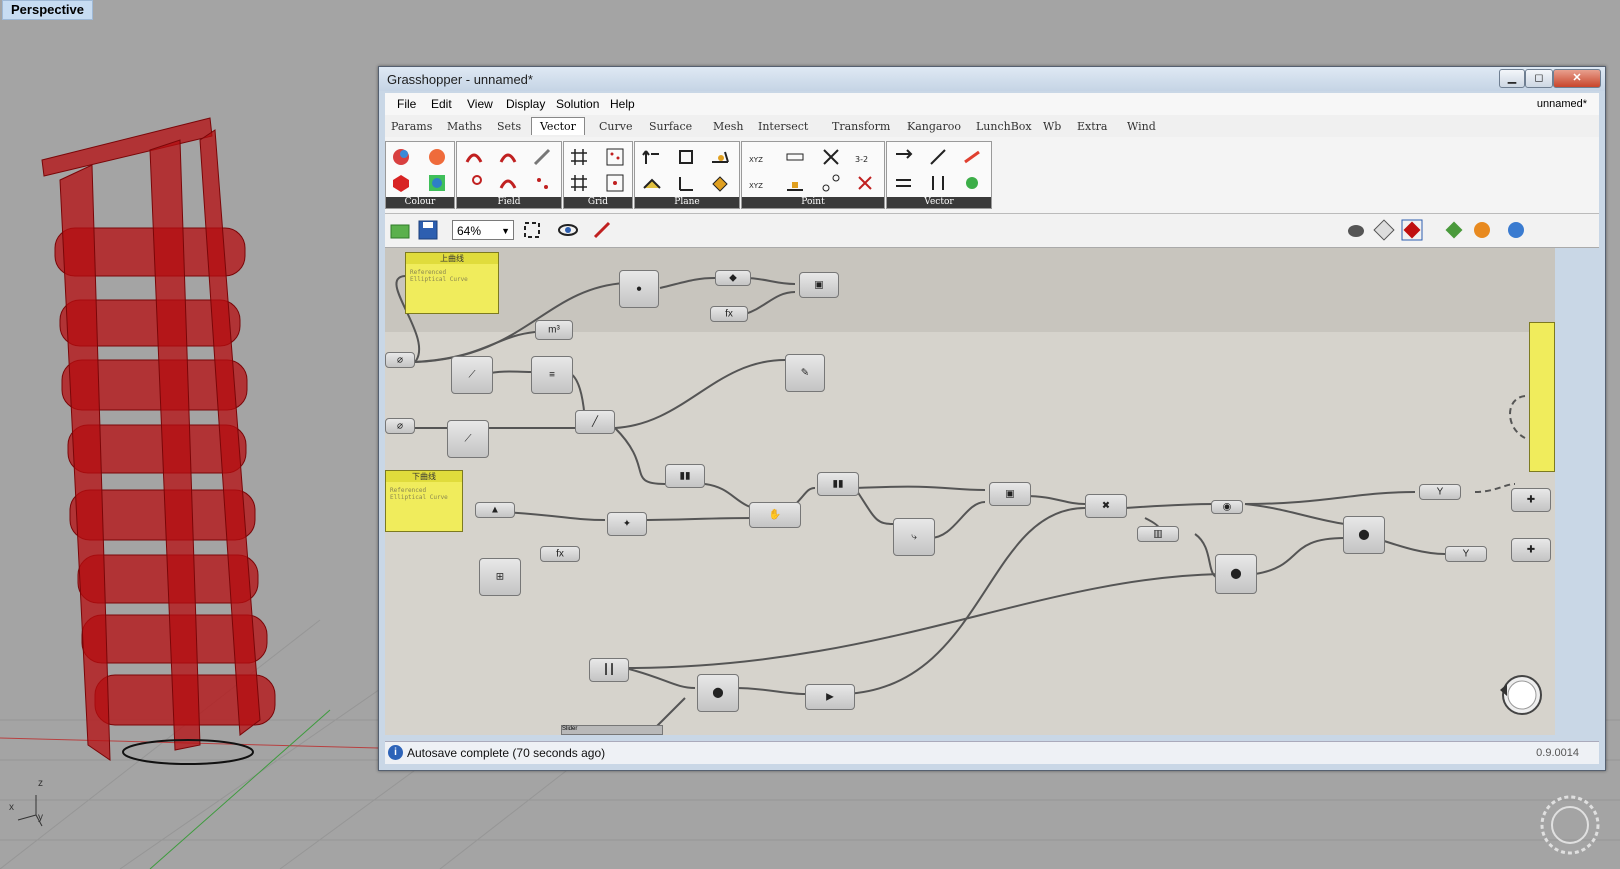  What do you see at coordinates (554, 330) in the screenshot?
I see `component-node: m³` at bounding box center [554, 330].